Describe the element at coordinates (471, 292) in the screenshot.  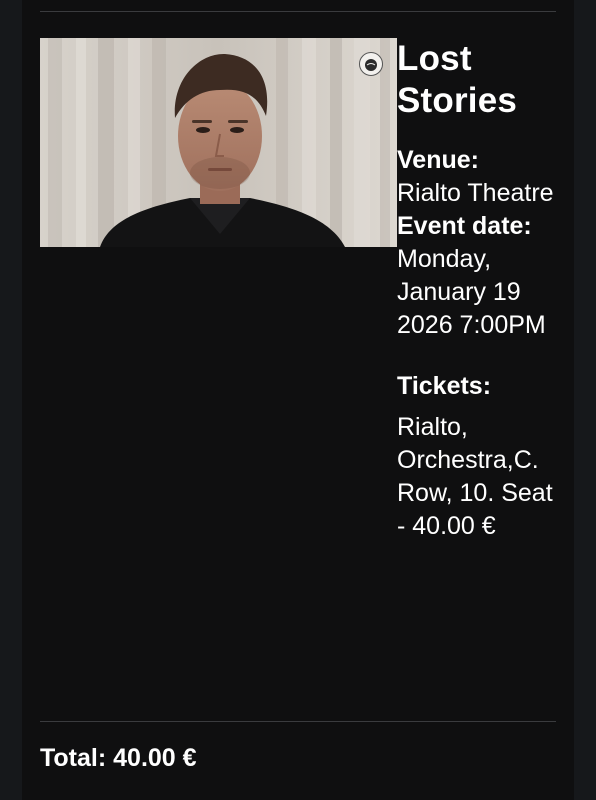
I see `event-date-value: Monday, January 19 2026 7:00PM` at that location.